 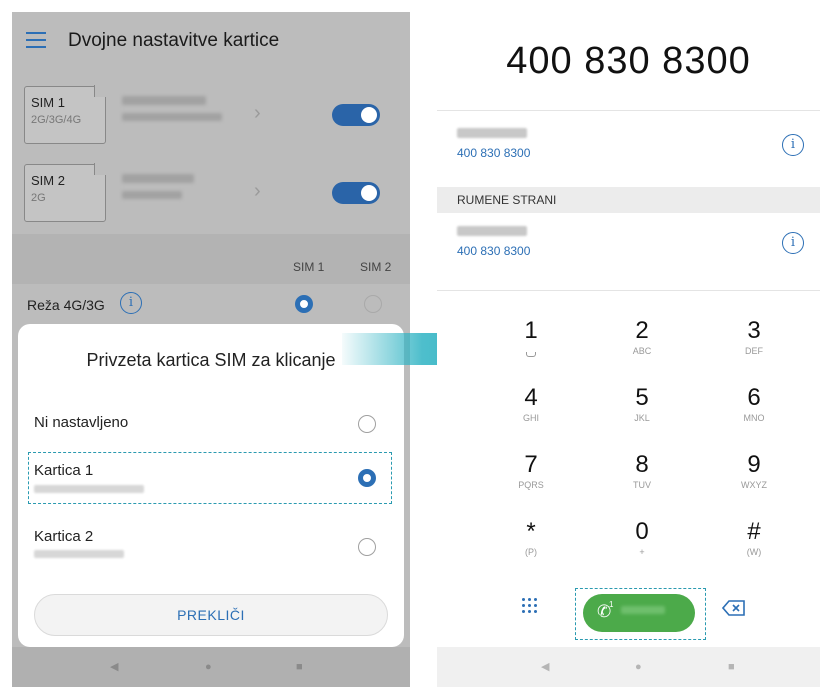 I want to click on key-digit: 2, so click(x=642, y=330).